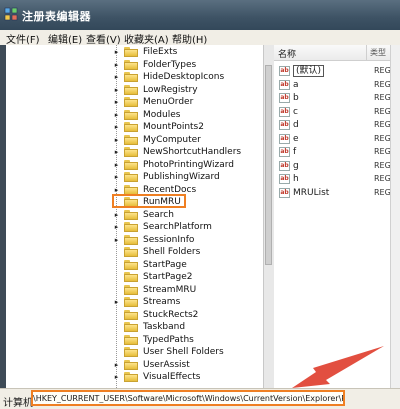 The image size is (400, 409). I want to click on title-bar: 注册表编辑器, so click(200, 15).